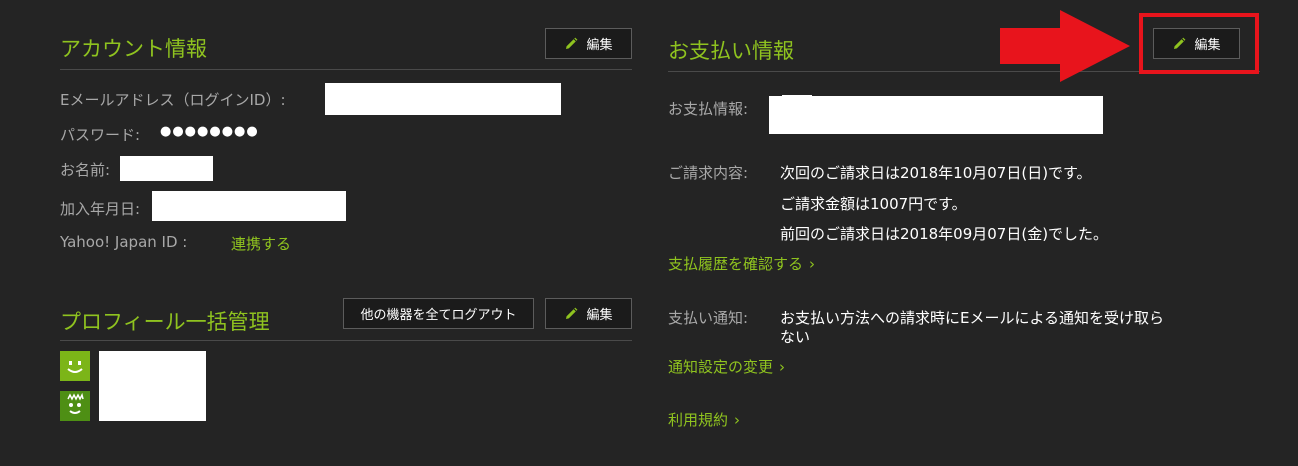 This screenshot has height=466, width=1298. Describe the element at coordinates (936, 115) in the screenshot. I see `payment-info-redacted` at that location.